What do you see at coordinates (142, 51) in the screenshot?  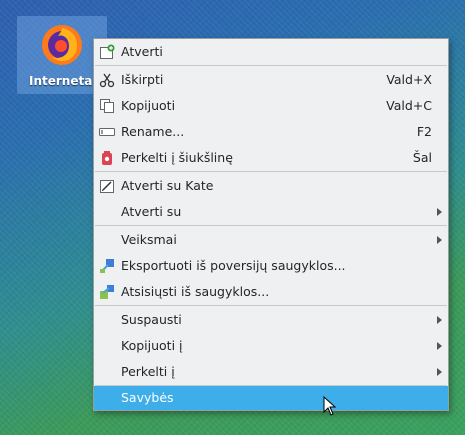 I see `menu-item-label: Atverti` at bounding box center [142, 51].